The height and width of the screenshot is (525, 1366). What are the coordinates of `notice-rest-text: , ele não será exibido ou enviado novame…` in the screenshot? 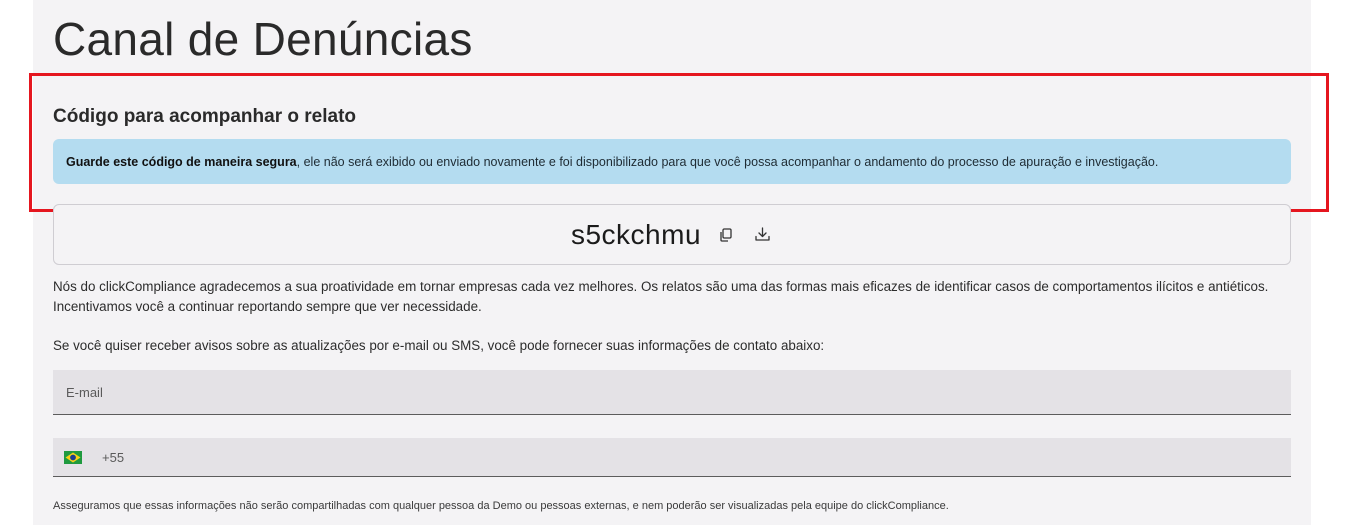 It's located at (727, 161).